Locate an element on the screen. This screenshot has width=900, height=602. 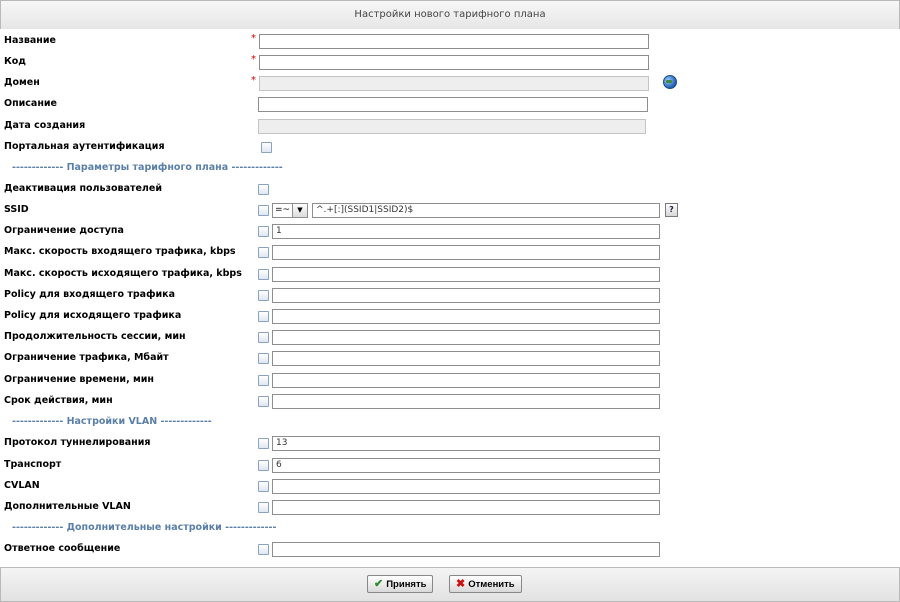
time-label: Ограничение времени, мин is located at coordinates (79, 379).